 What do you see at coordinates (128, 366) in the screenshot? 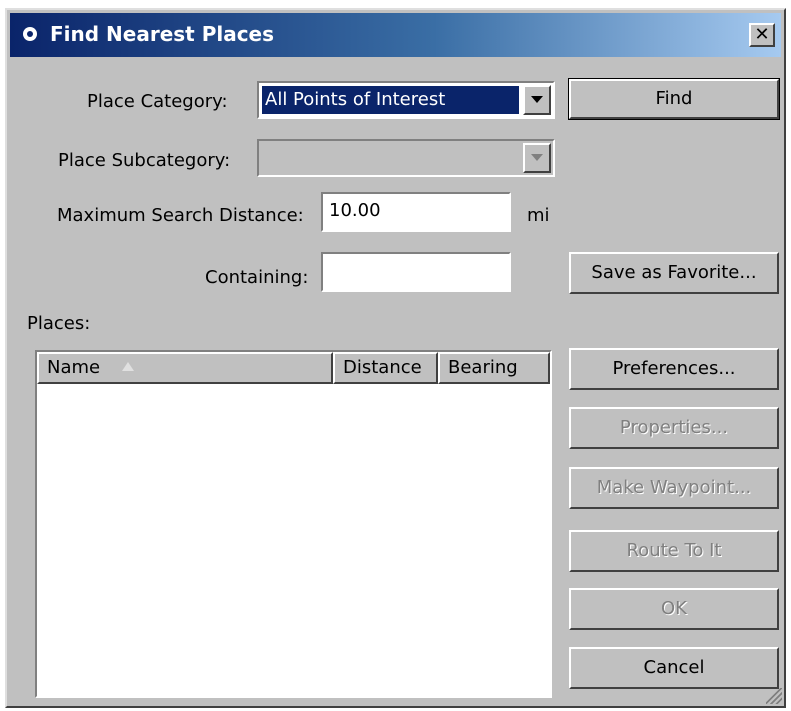
I see `sort-ascending-icon` at bounding box center [128, 366].